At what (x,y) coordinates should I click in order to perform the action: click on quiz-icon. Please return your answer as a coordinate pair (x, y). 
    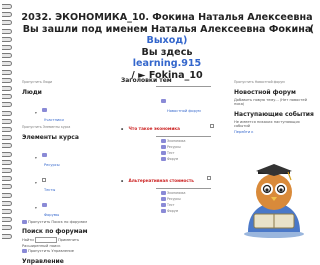
    Looking at the image, I should click on (43, 179).